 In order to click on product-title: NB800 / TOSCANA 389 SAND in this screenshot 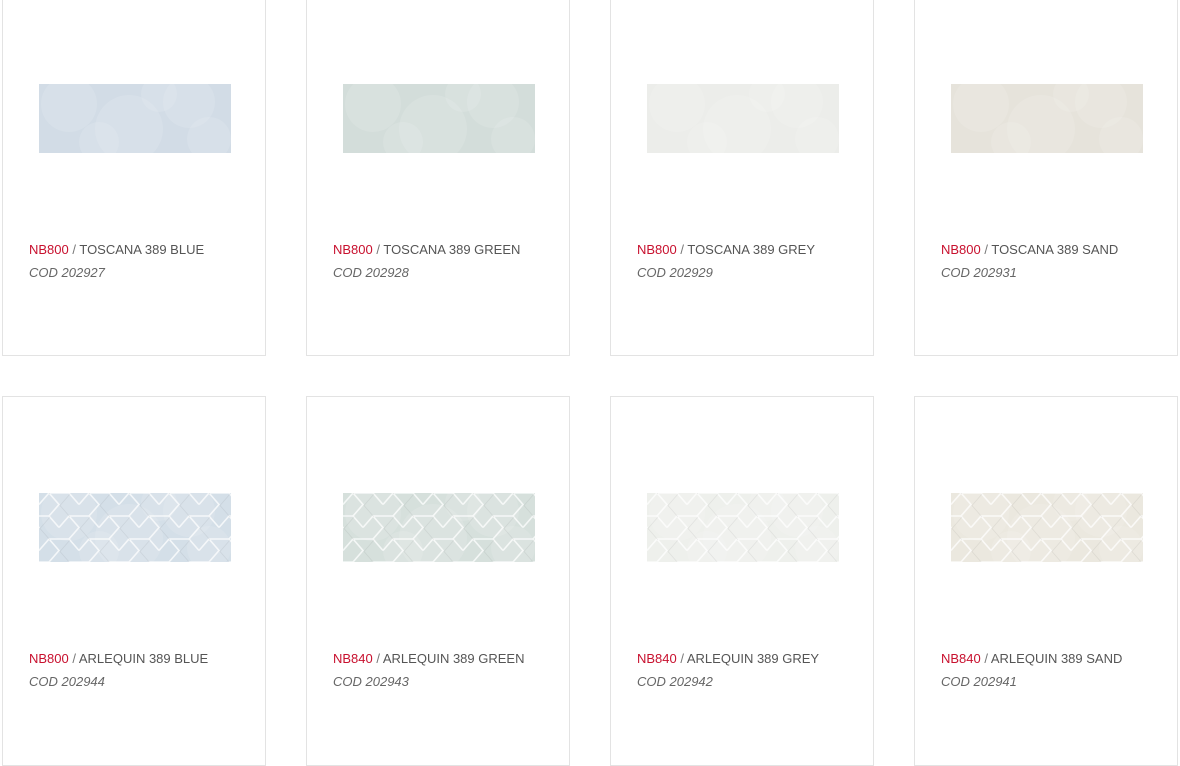, I will do `click(1054, 249)`.